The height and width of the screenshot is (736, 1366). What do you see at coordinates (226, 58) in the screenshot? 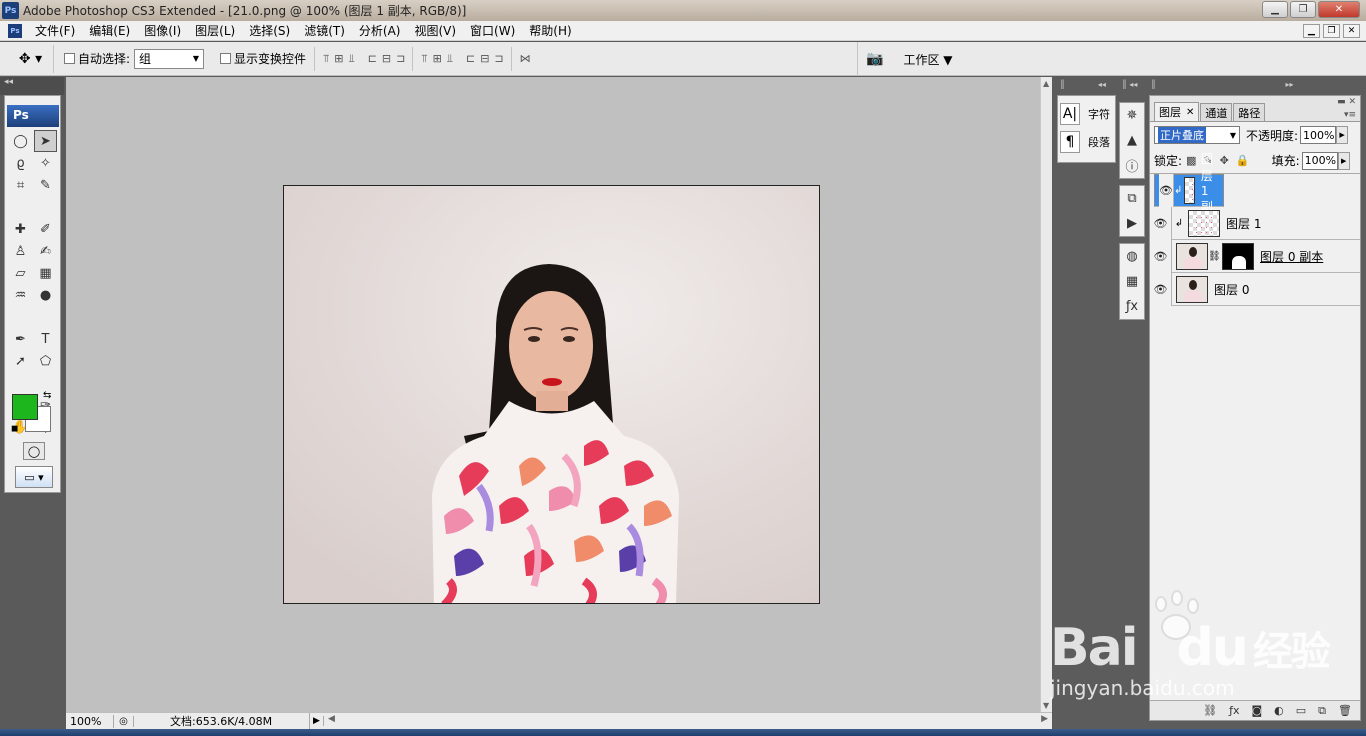
I see `show-transform-checkbox` at bounding box center [226, 58].